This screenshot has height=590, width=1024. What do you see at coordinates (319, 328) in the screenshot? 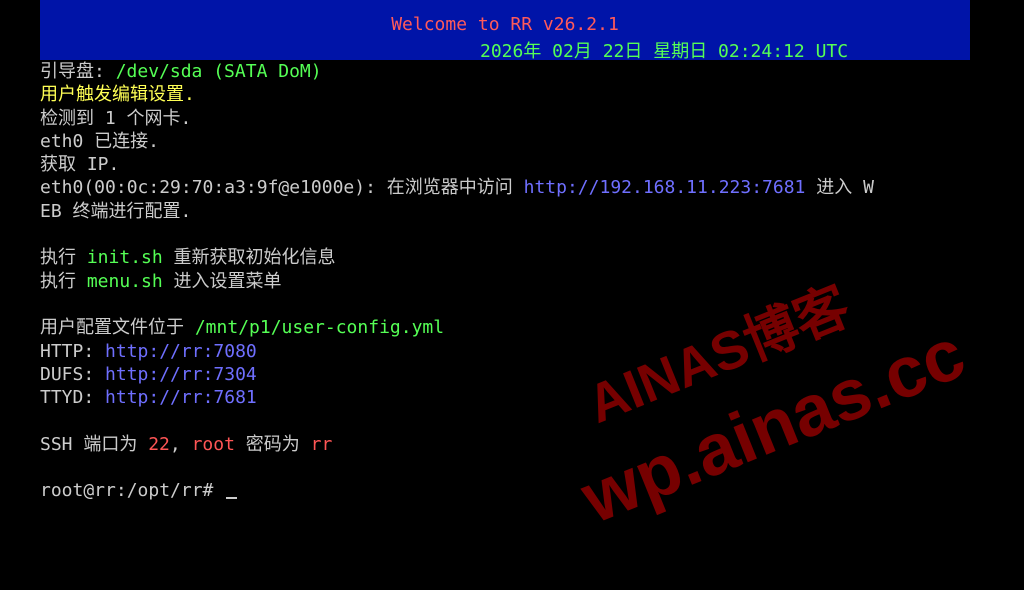
I see `config-path: /mnt/p1/user-config.yml` at bounding box center [319, 328].